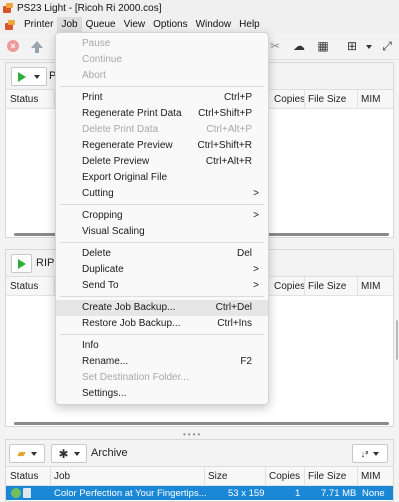 This screenshot has height=502, width=399. Describe the element at coordinates (89, 8) in the screenshot. I see `window-title: PS23 Light - [Ricoh Ri 2000.cos]` at that location.